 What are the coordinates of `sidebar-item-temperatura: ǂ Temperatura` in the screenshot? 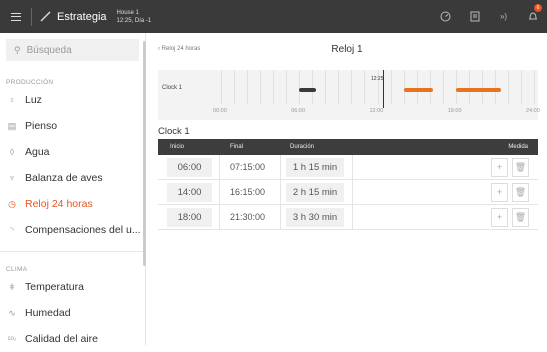 It's located at (72, 287).